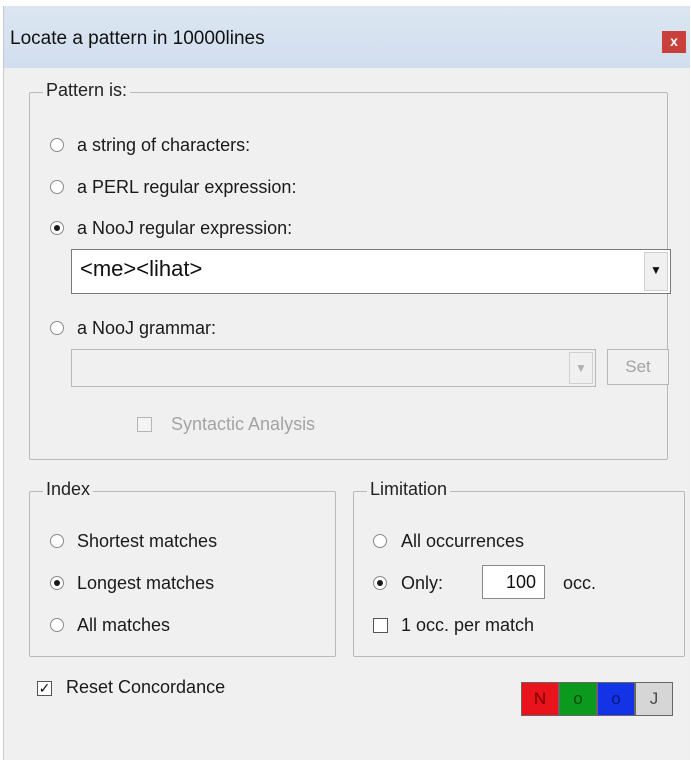 The image size is (691, 760). What do you see at coordinates (184, 228) in the screenshot?
I see `radio-nooj-regex-label: a NooJ regular expression:` at bounding box center [184, 228].